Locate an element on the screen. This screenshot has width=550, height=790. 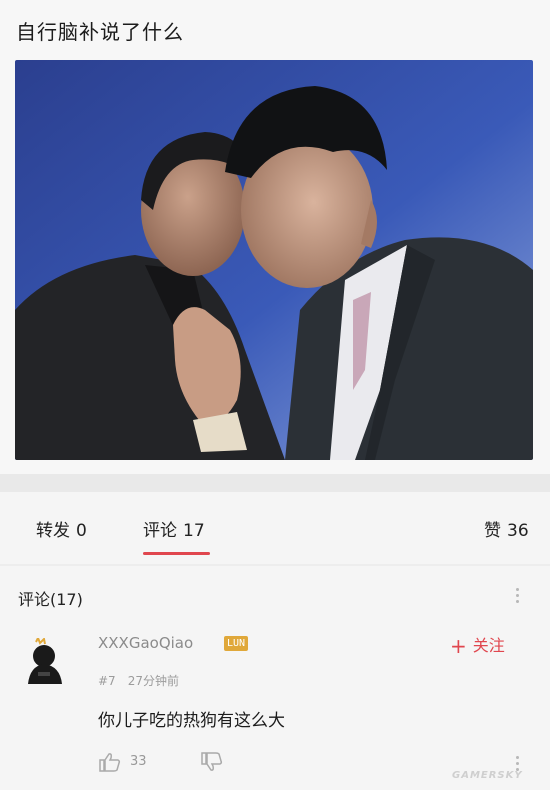
comment-like-count: 33 is located at coordinates (138, 761).